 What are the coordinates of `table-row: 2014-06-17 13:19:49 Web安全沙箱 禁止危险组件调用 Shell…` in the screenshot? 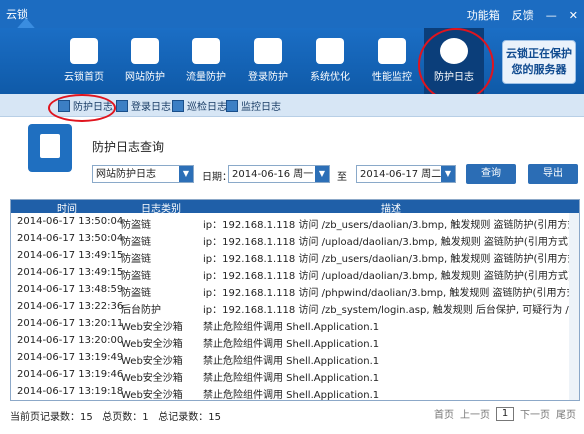 It's located at (295, 358).